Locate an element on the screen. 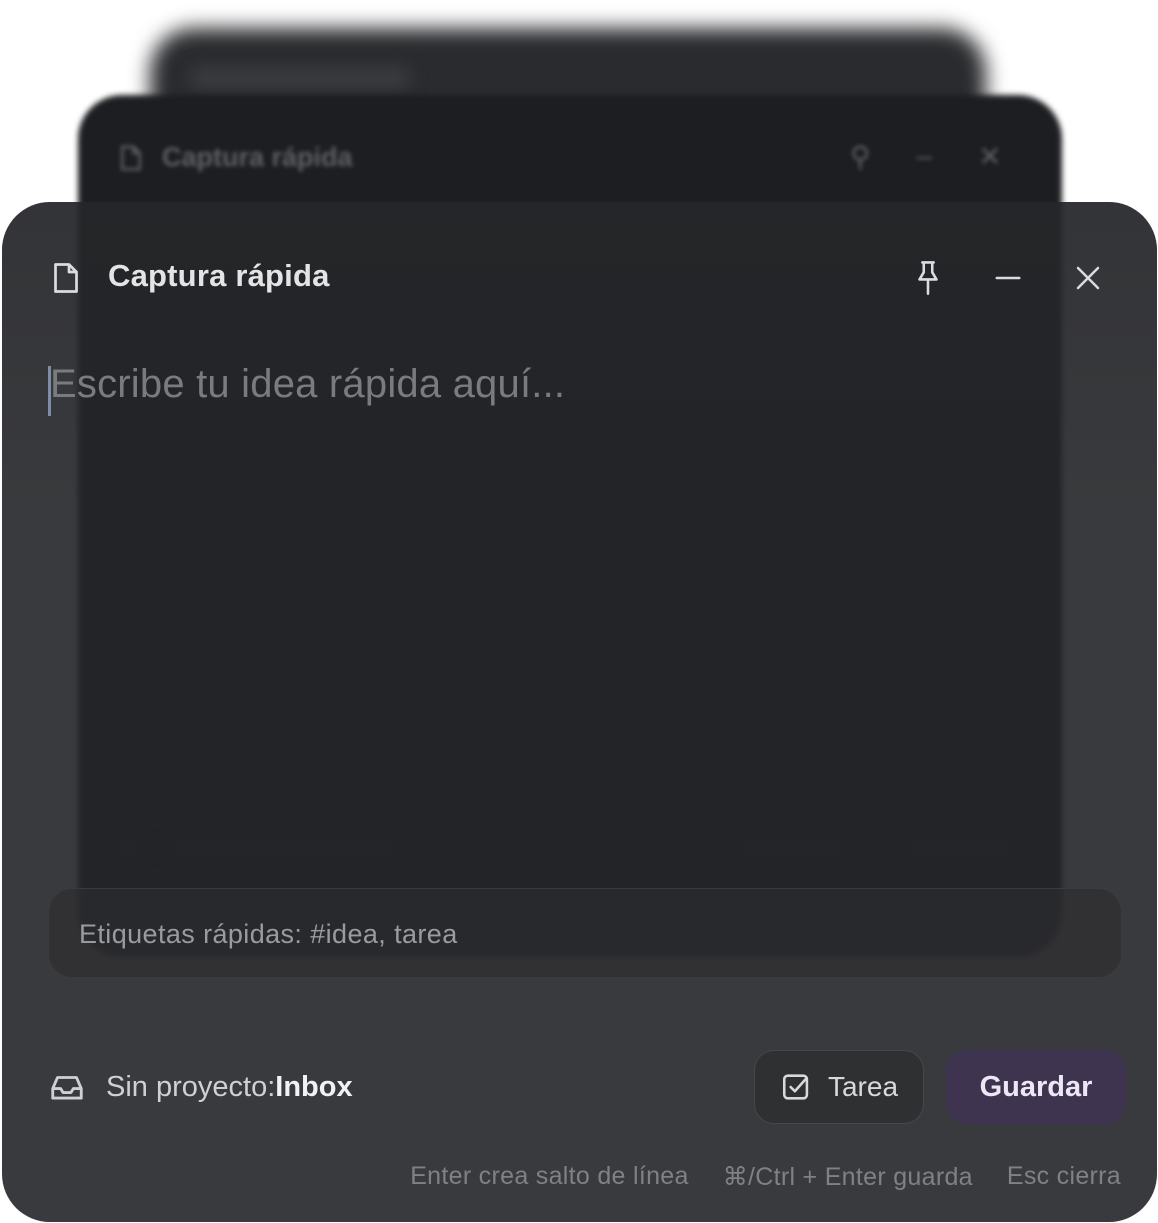  hint-enter: Enter crea salto de línea is located at coordinates (549, 1176).